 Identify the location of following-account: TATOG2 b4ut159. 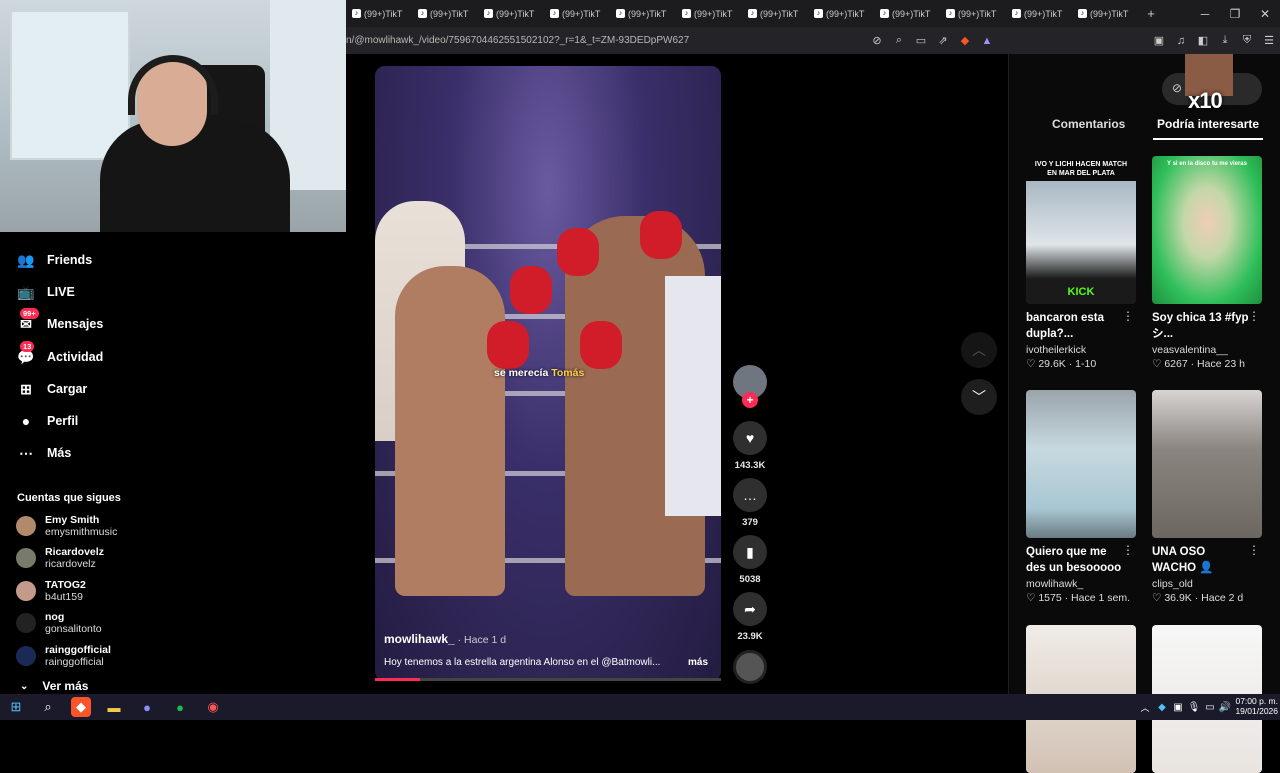
(51, 591).